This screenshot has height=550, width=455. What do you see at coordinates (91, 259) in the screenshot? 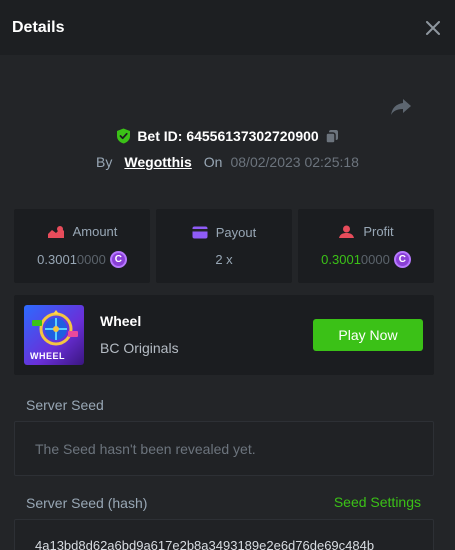
I see `amount-value-tail: 0000` at bounding box center [91, 259].